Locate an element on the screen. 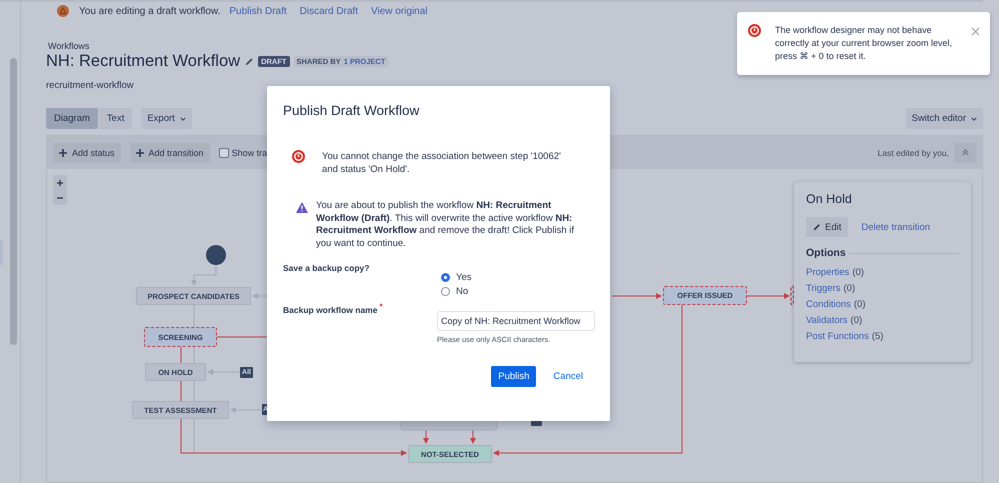  option-link: Triggers is located at coordinates (823, 288).